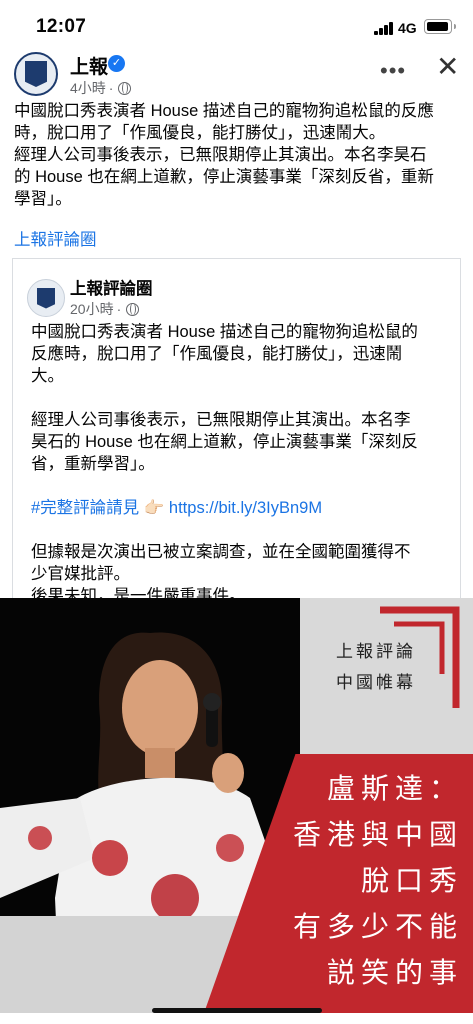  Describe the element at coordinates (89, 65) in the screenshot. I see `page-name: 上報` at that location.